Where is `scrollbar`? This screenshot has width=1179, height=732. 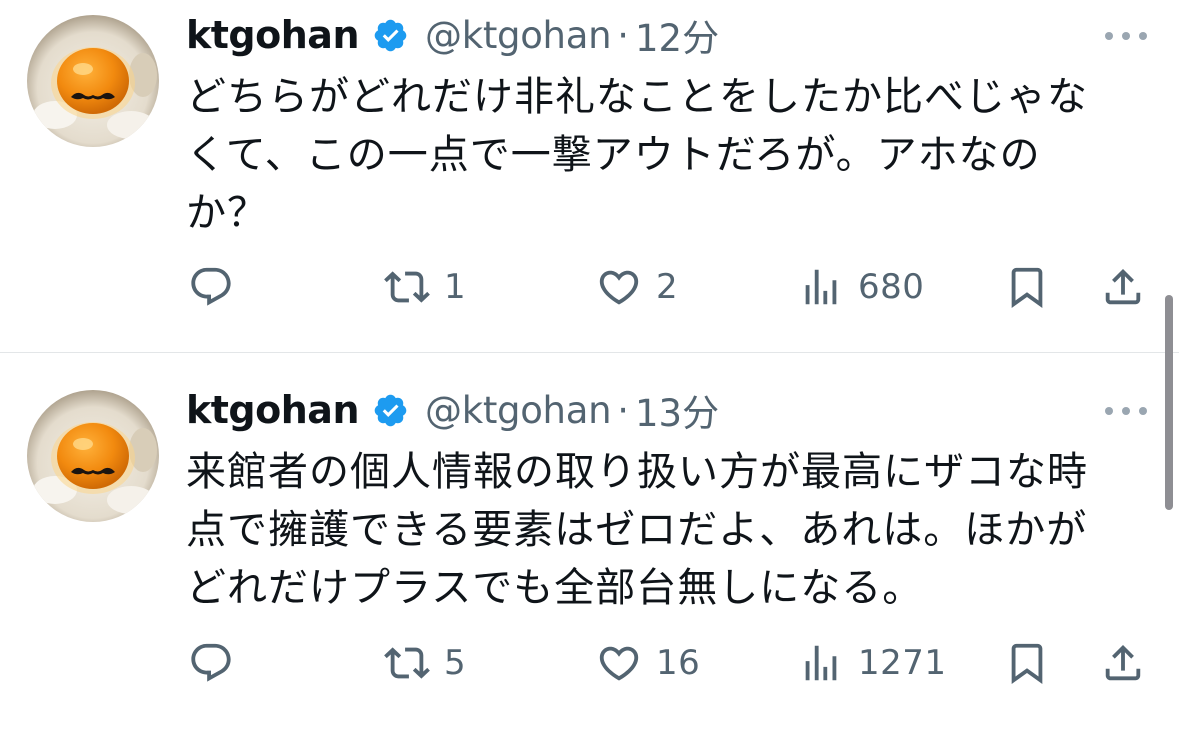 scrollbar is located at coordinates (1169, 402).